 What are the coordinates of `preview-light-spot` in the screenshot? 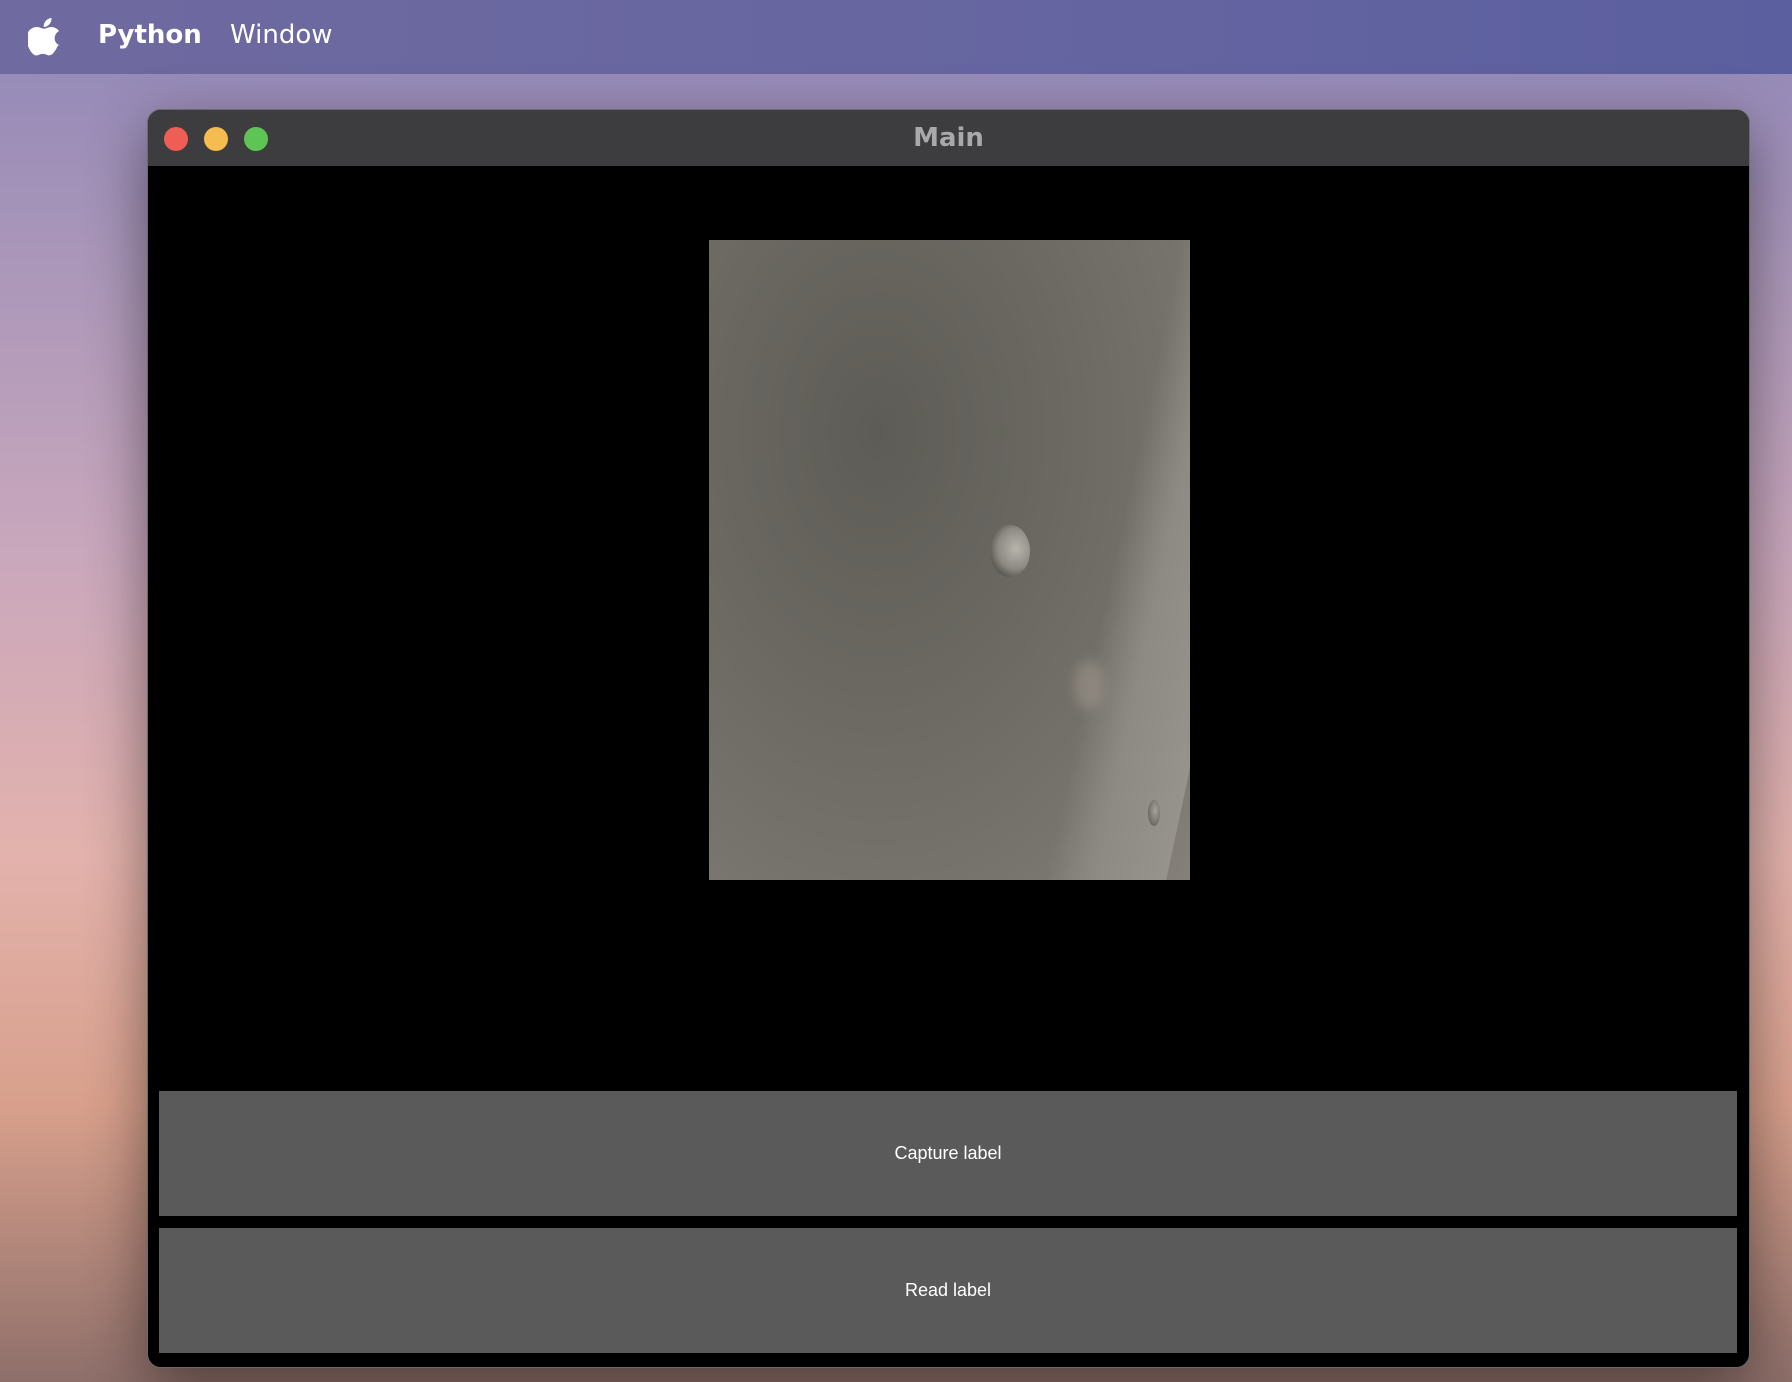 It's located at (1089, 685).